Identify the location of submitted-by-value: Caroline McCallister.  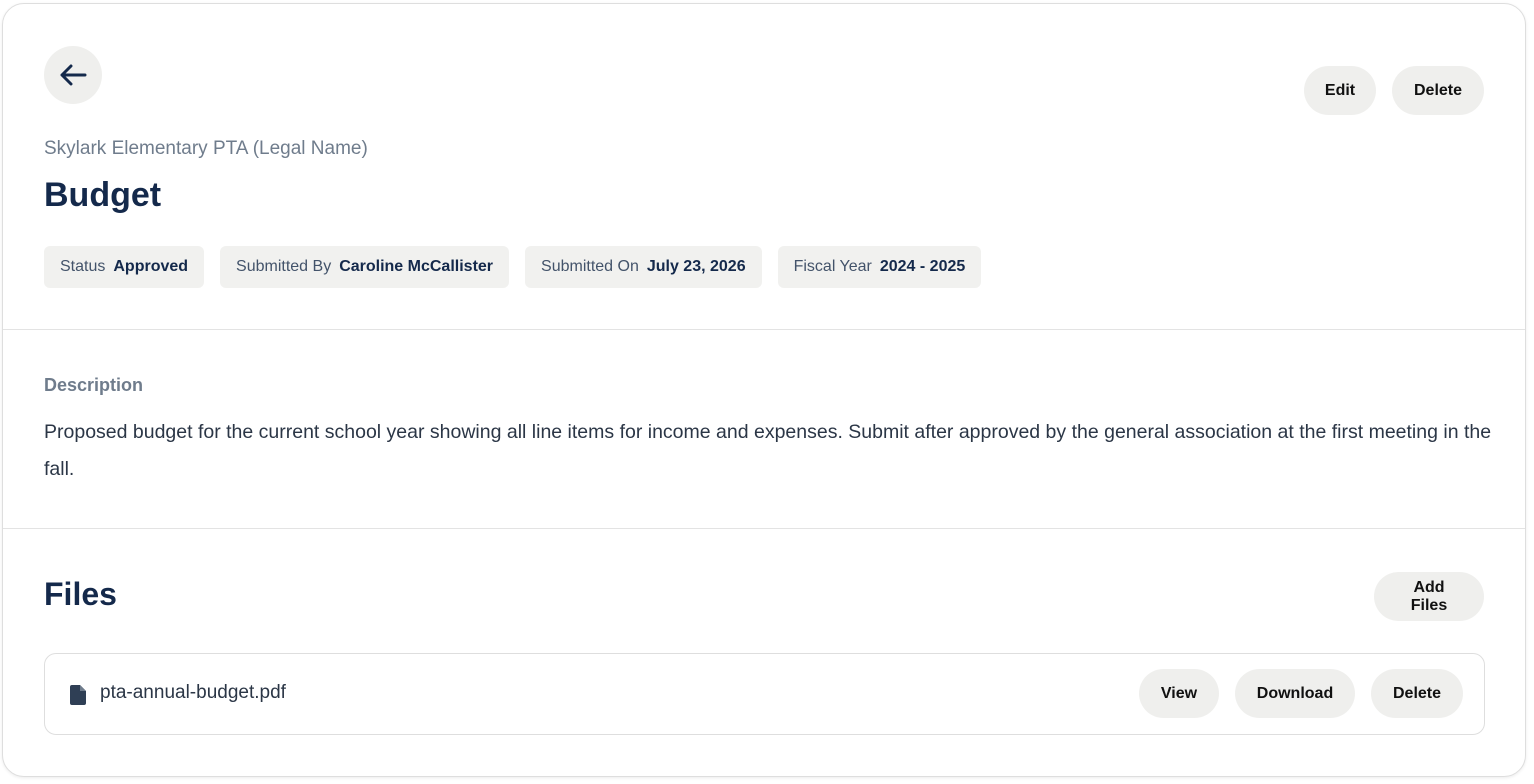
(416, 266).